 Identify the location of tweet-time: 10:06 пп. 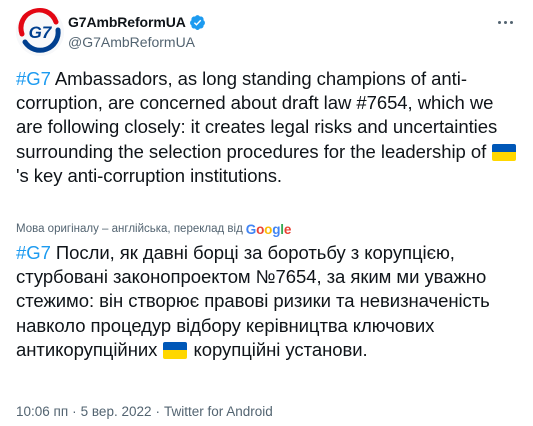
(42, 411).